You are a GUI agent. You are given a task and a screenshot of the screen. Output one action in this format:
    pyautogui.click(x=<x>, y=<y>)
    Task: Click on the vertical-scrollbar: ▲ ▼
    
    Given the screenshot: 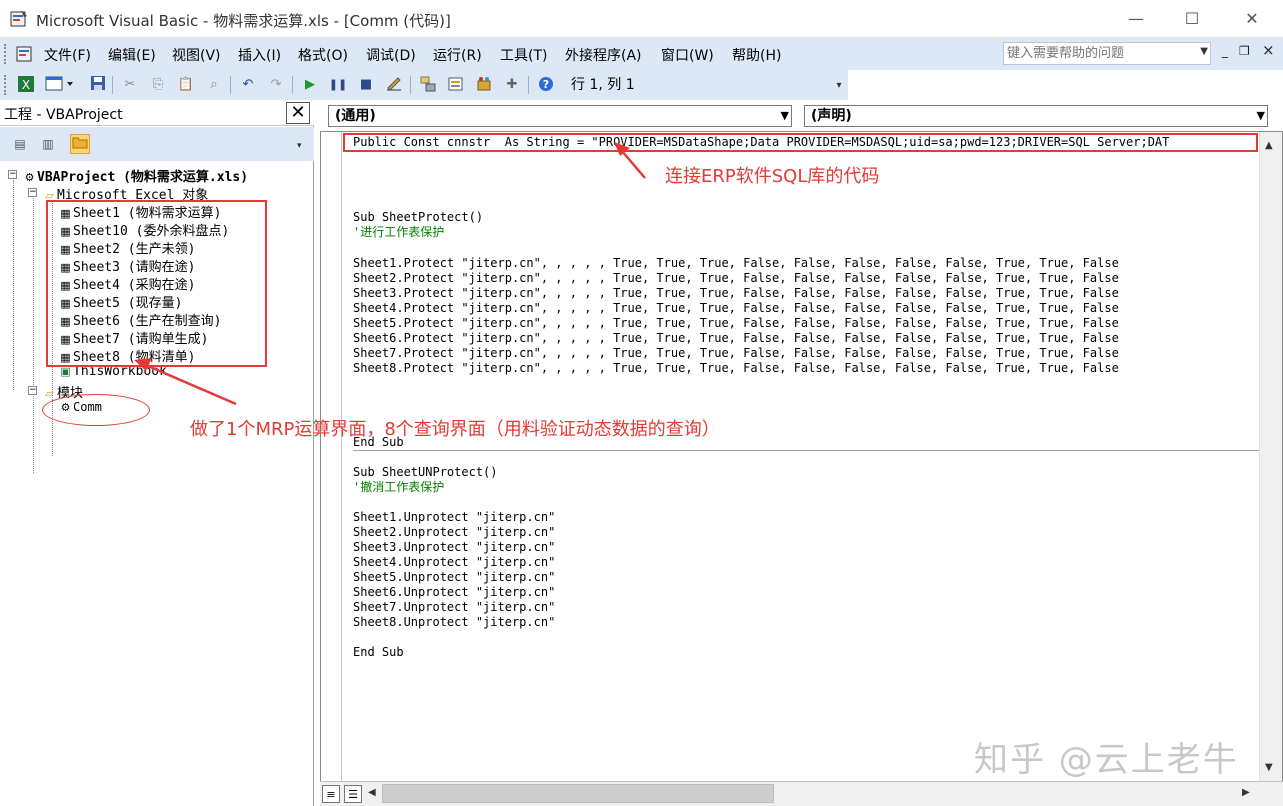 What is the action you would take?
    pyautogui.click(x=1270, y=456)
    